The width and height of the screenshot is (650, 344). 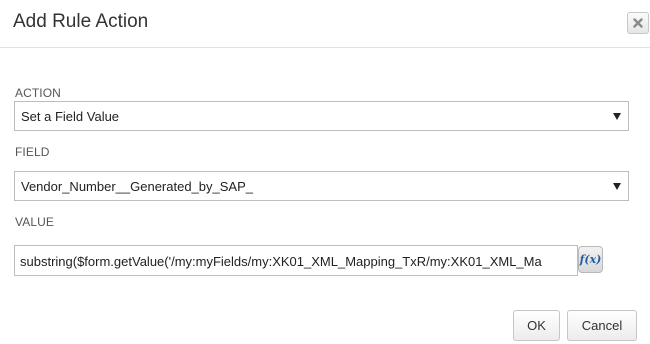 I want to click on value-label: VALUE, so click(x=34, y=222).